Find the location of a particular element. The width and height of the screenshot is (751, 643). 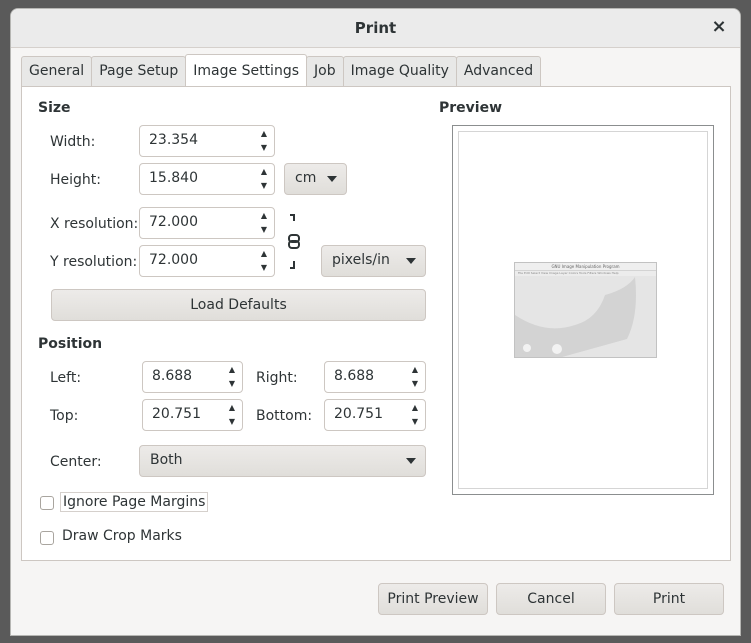

load-defaults-button: Load Defaults is located at coordinates (238, 305).